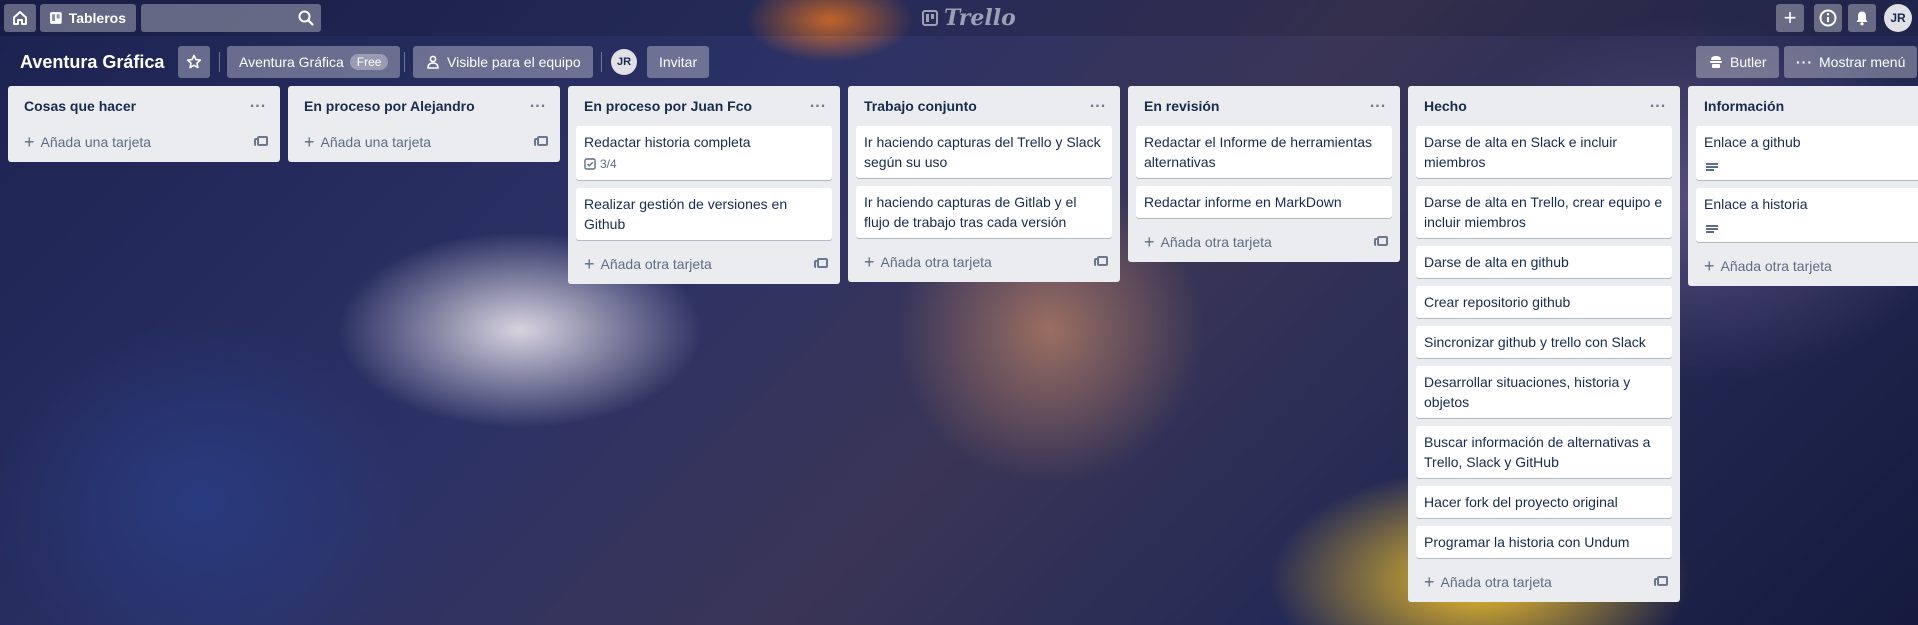 Image resolution: width=1918 pixels, height=625 pixels. What do you see at coordinates (314, 62) in the screenshot?
I see `team-button: Aventura Gráfica Free` at bounding box center [314, 62].